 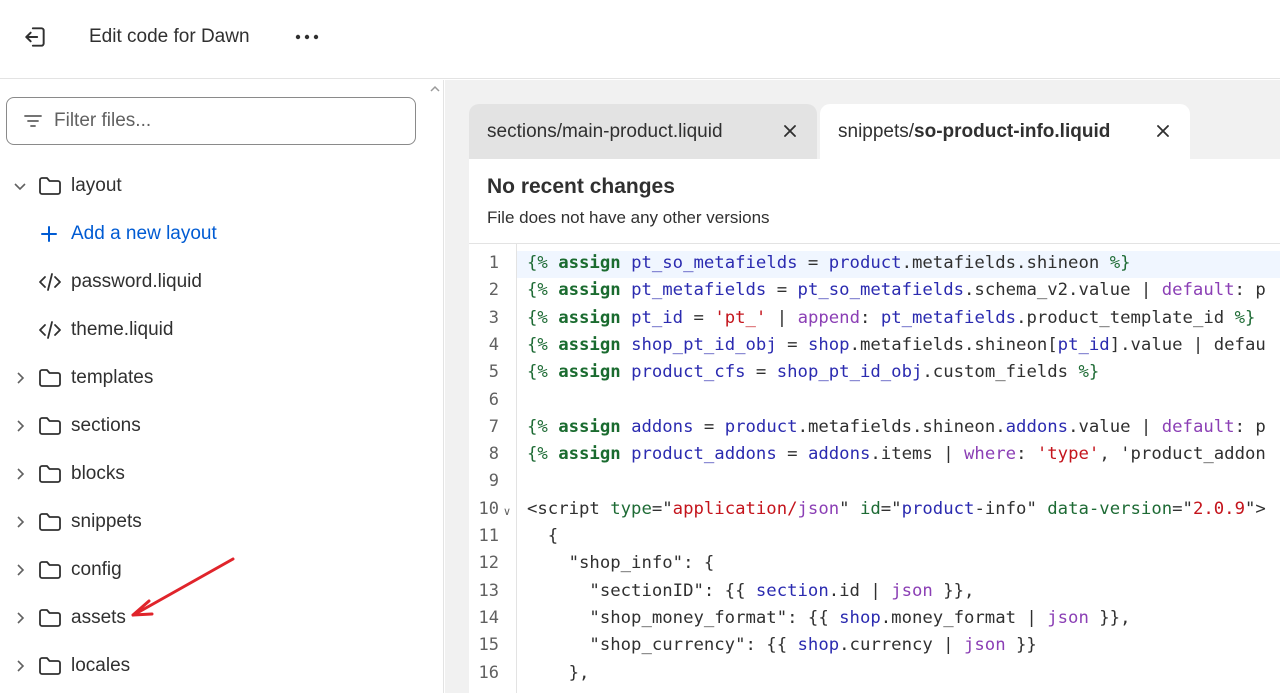 I want to click on line-number: 10, so click(x=488, y=508).